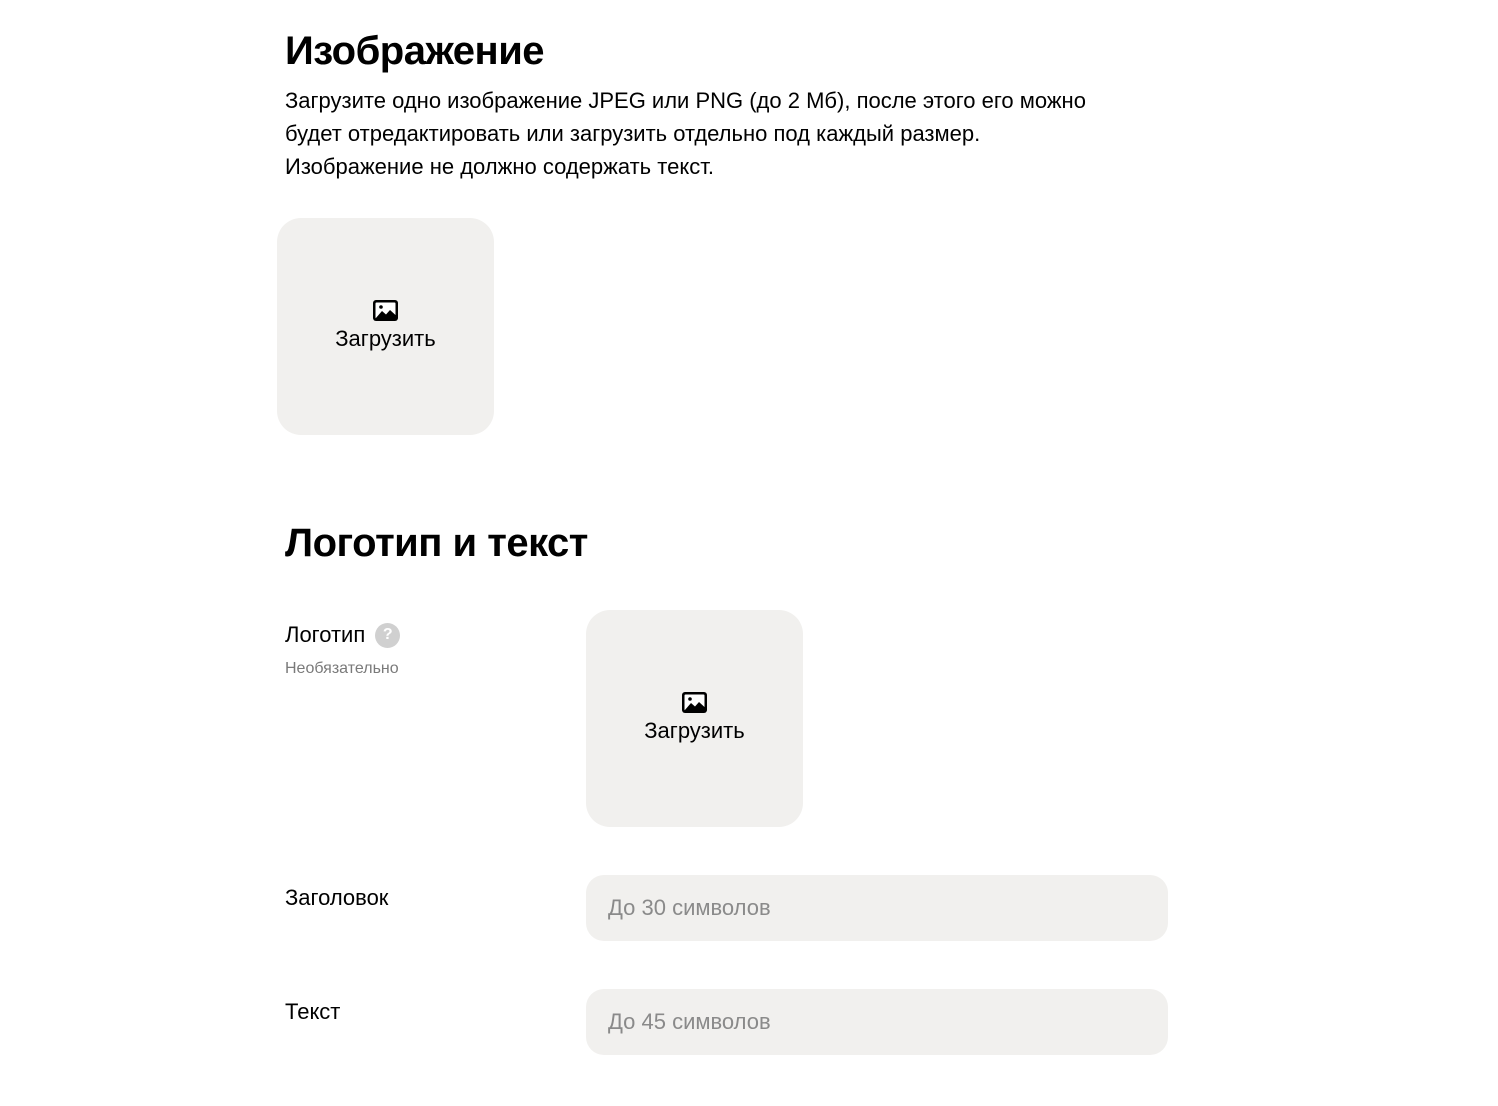 This screenshot has height=1106, width=1498. I want to click on image-upload-button: Загрузить, so click(385, 326).